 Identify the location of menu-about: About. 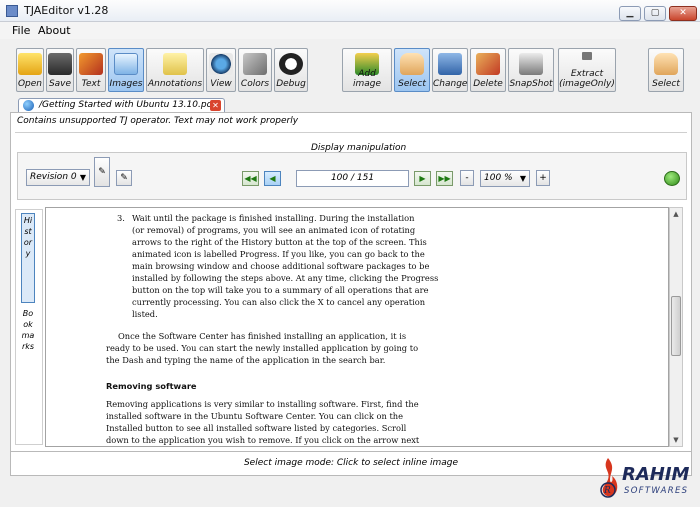
(54, 30).